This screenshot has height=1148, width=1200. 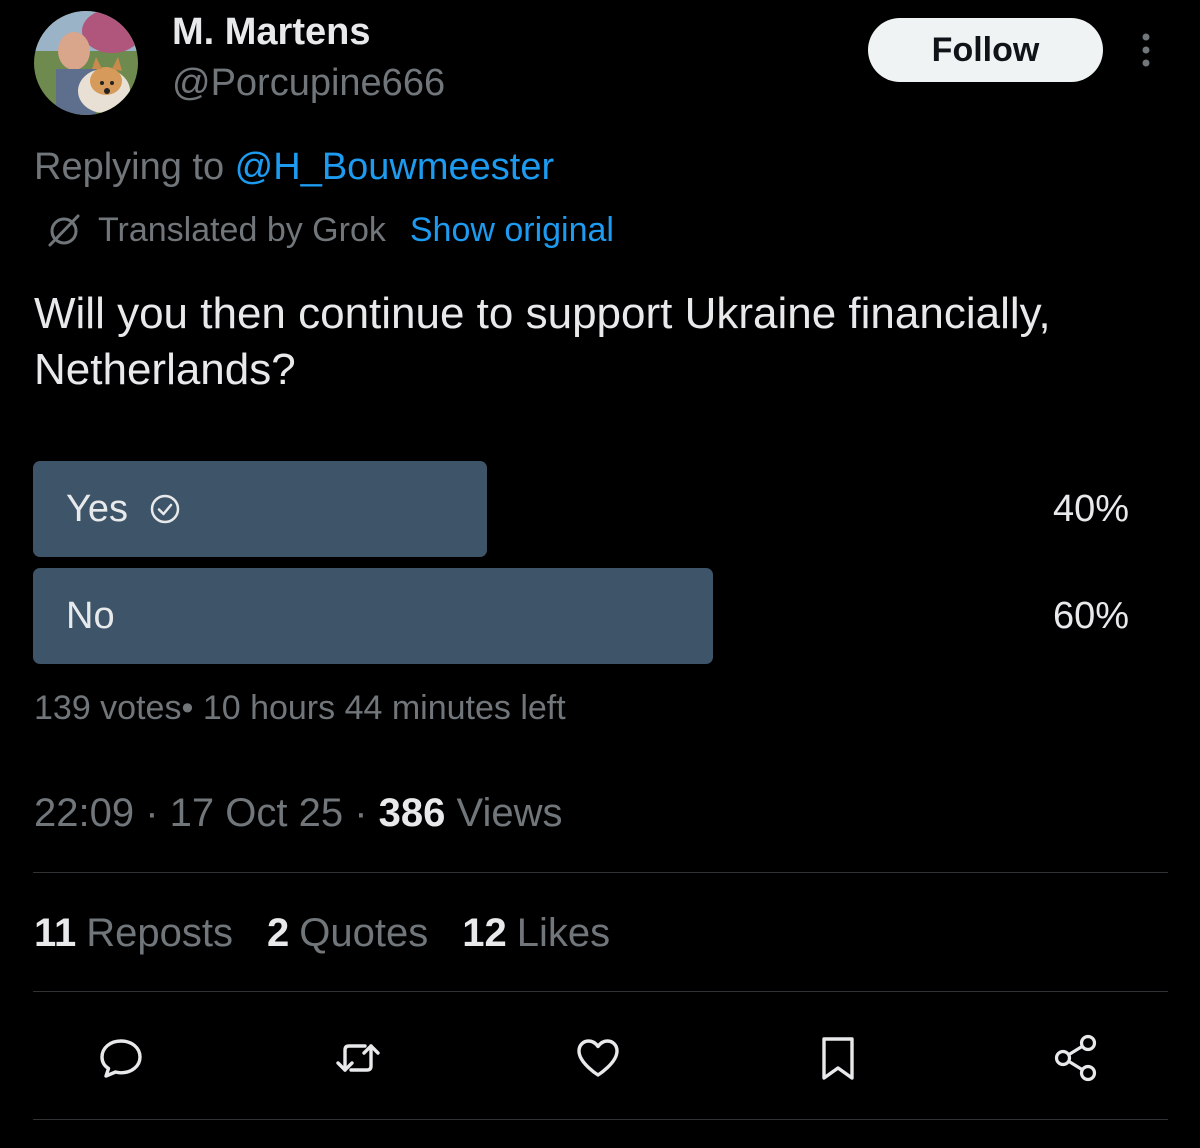 I want to click on action-bar, so click(x=600, y=1058).